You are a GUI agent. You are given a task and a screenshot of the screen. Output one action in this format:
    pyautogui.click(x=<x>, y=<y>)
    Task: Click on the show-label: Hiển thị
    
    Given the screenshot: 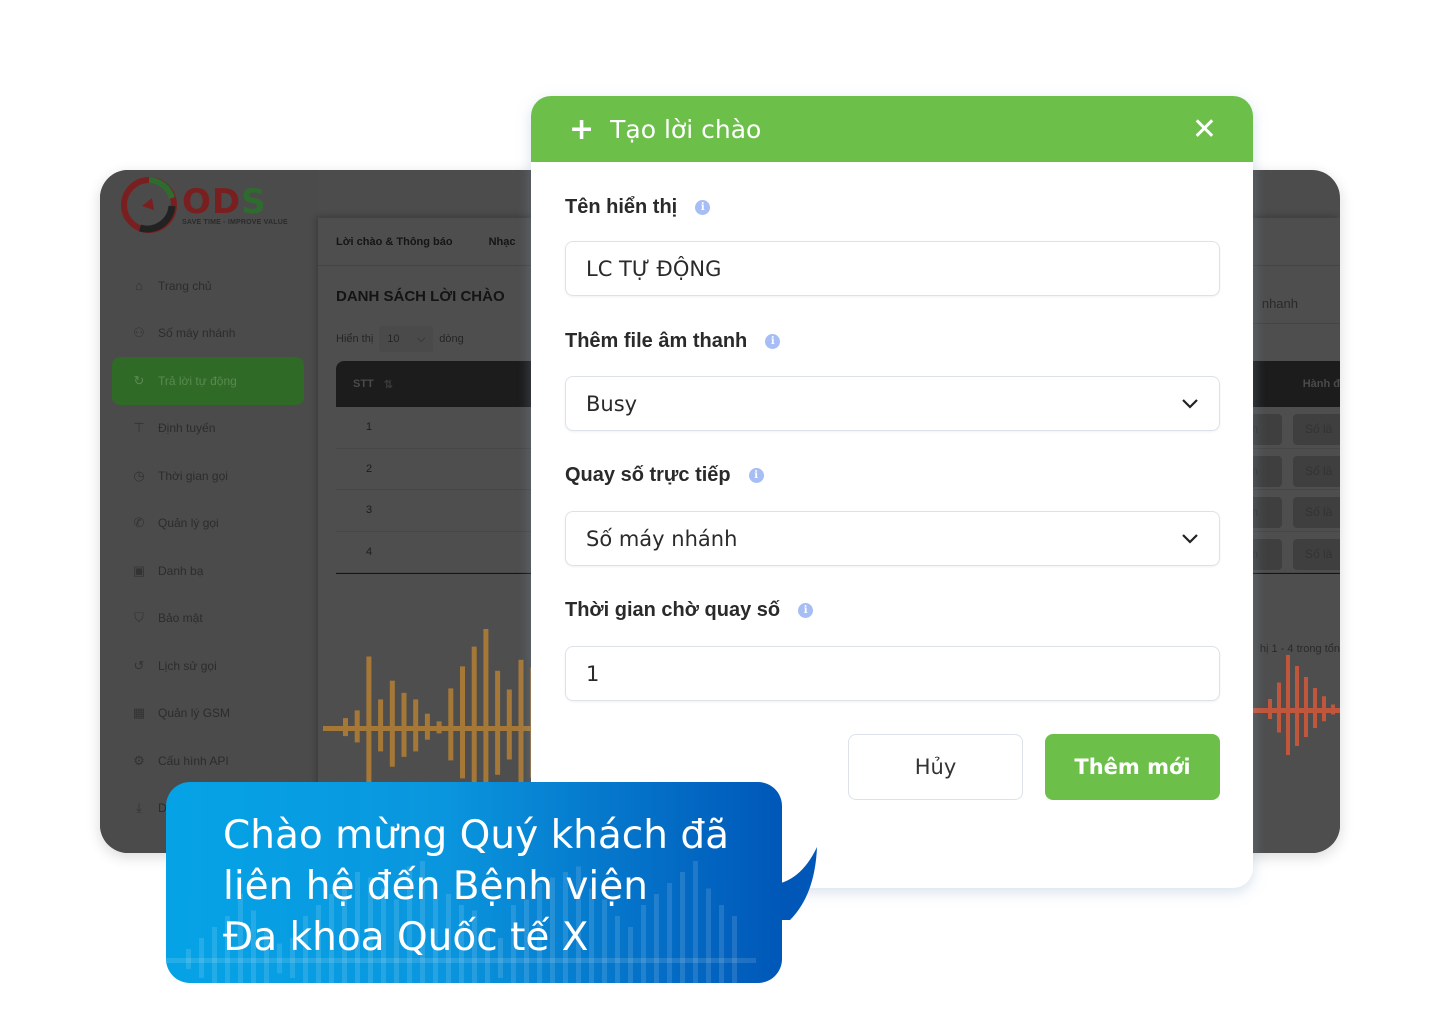 What is the action you would take?
    pyautogui.click(x=355, y=339)
    